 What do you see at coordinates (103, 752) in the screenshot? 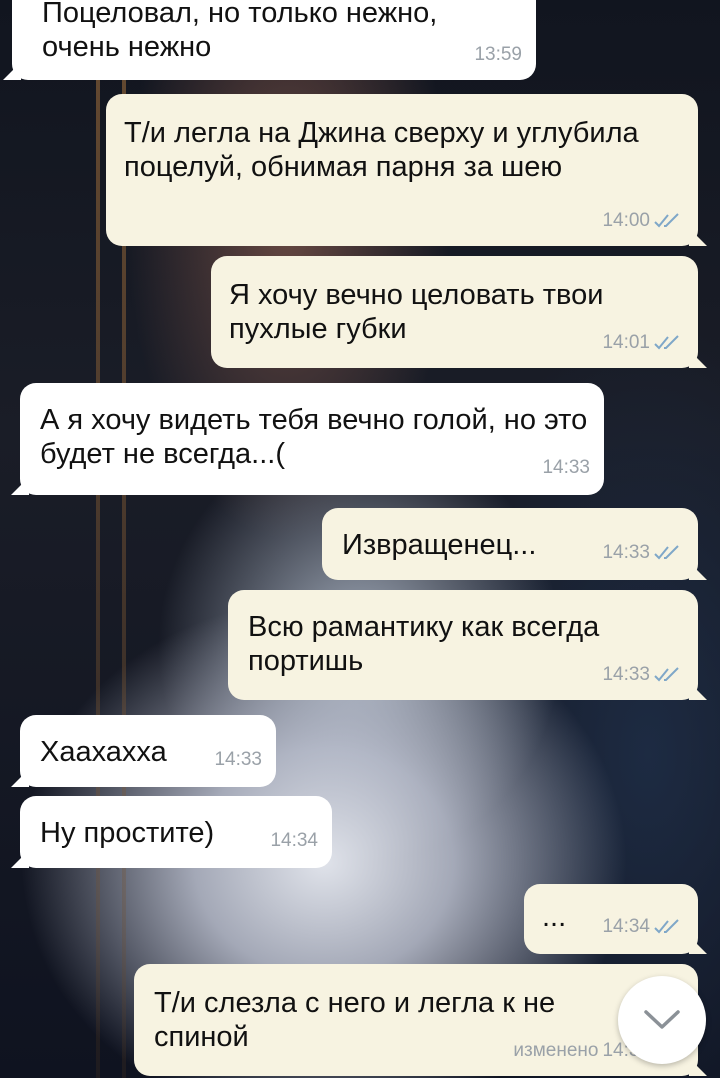
I see `message-text: Хаахахха` at bounding box center [103, 752].